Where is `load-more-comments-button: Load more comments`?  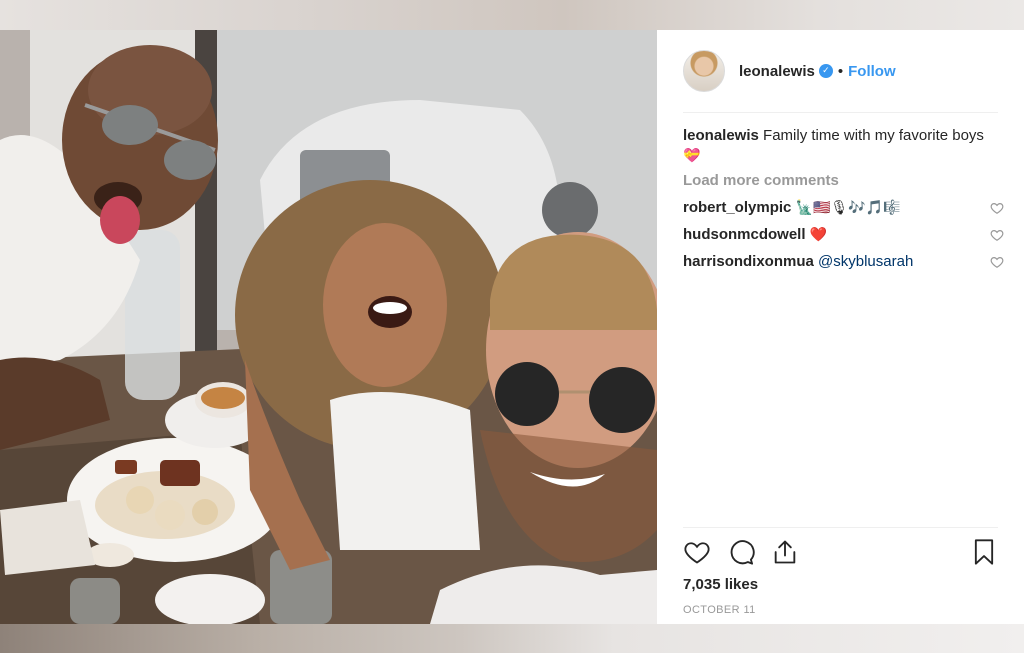
load-more-comments-button: Load more comments is located at coordinates (843, 181).